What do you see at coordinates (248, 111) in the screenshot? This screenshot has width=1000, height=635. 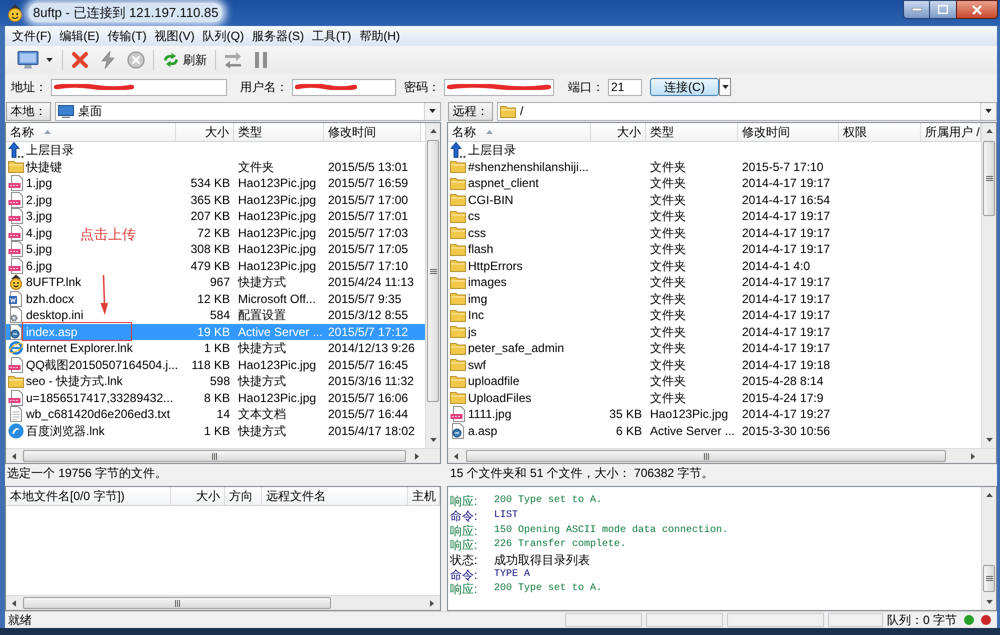 I see `path-dropdown: 桌面` at bounding box center [248, 111].